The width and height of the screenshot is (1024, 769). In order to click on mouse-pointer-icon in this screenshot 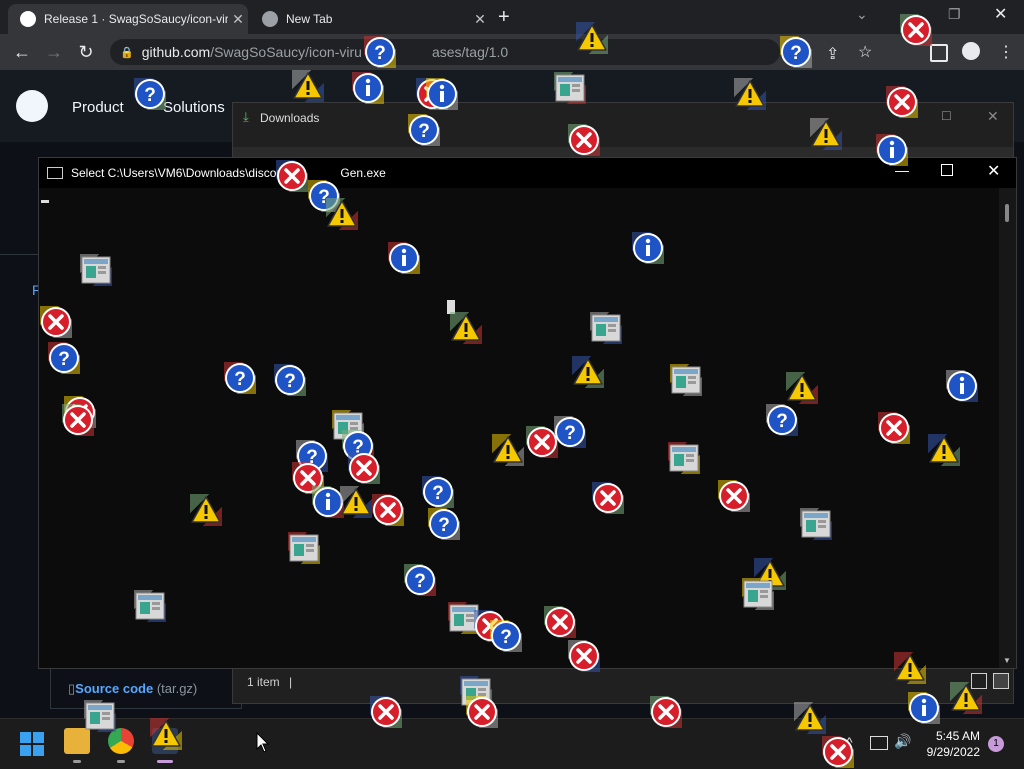, I will do `click(263, 745)`.